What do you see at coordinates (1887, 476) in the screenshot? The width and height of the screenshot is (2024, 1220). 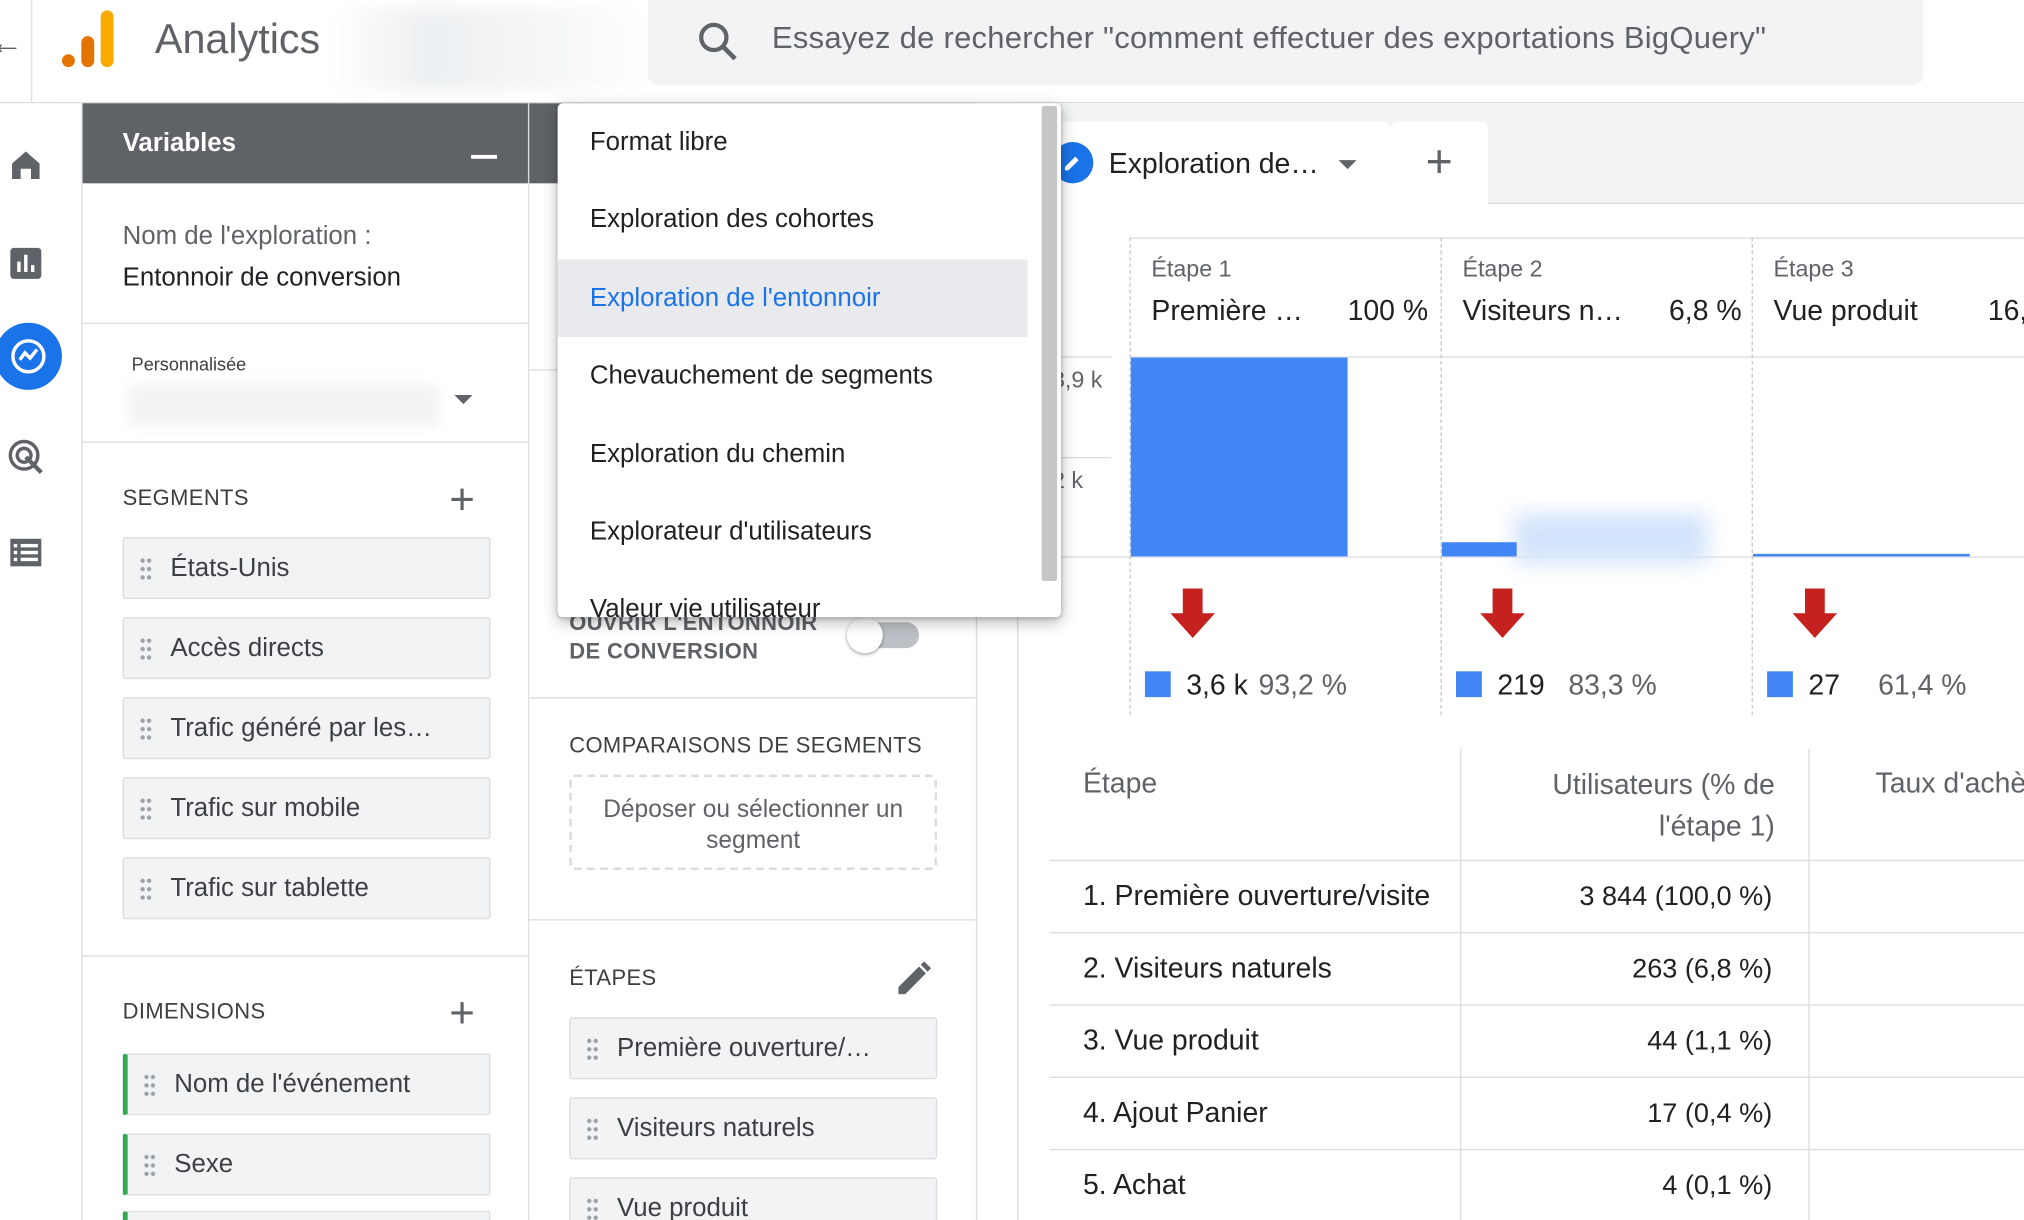 I see `funnel-step-column: Étape 3 Vue produit 16,7` at bounding box center [1887, 476].